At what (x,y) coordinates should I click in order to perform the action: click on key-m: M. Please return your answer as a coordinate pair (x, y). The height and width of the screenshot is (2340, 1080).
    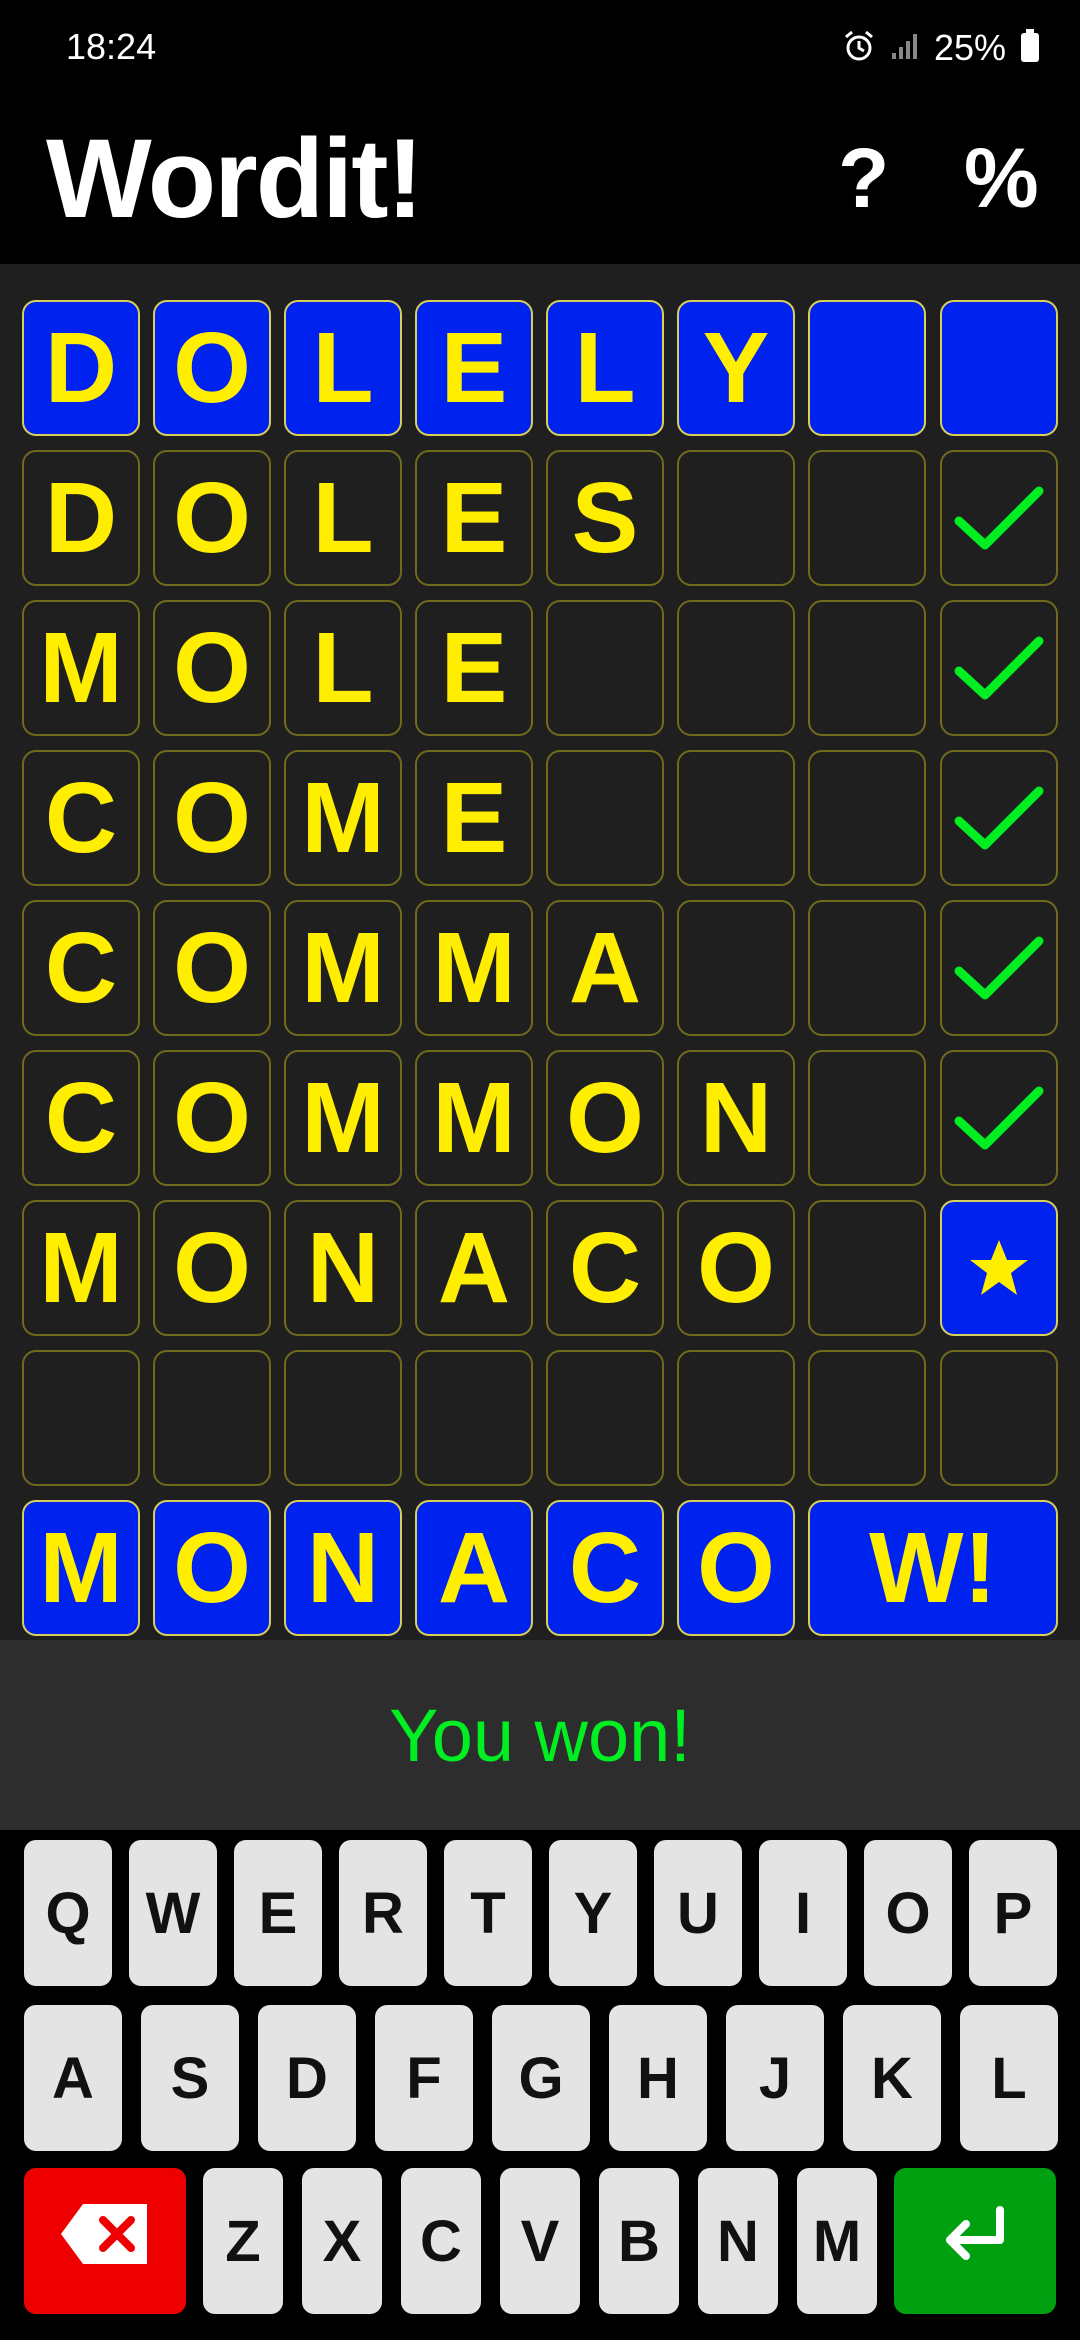
    Looking at the image, I should click on (837, 2241).